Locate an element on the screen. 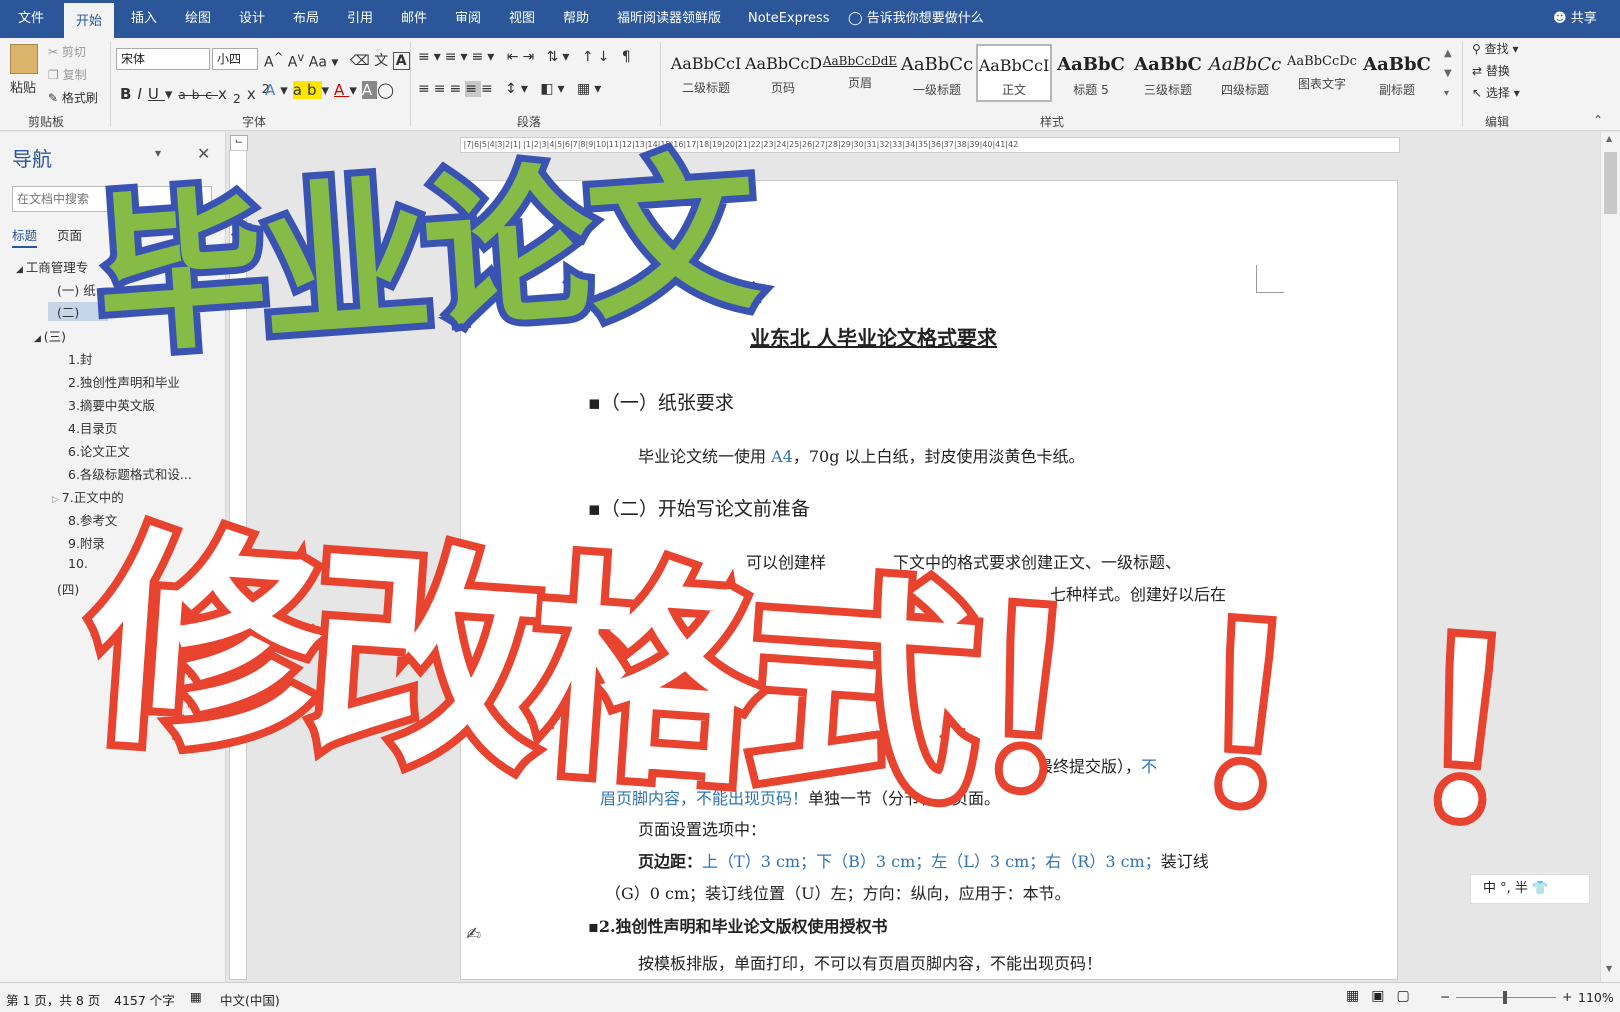 This screenshot has height=1012, width=1620. grow-font-button: A^ Av Aa ▾ is located at coordinates (301, 60).